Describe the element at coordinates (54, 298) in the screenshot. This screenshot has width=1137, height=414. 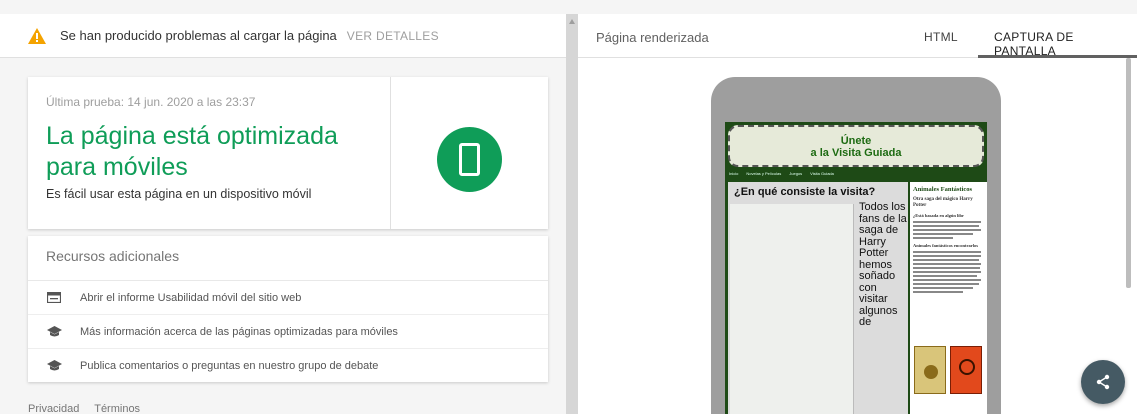
I see `report-icon` at that location.